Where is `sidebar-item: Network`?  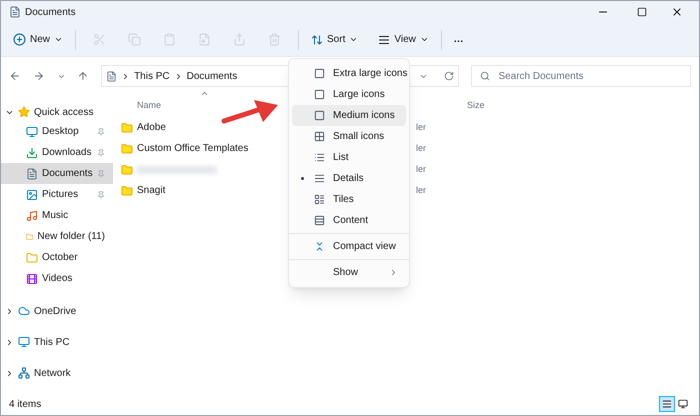 sidebar-item: Network is located at coordinates (52, 373).